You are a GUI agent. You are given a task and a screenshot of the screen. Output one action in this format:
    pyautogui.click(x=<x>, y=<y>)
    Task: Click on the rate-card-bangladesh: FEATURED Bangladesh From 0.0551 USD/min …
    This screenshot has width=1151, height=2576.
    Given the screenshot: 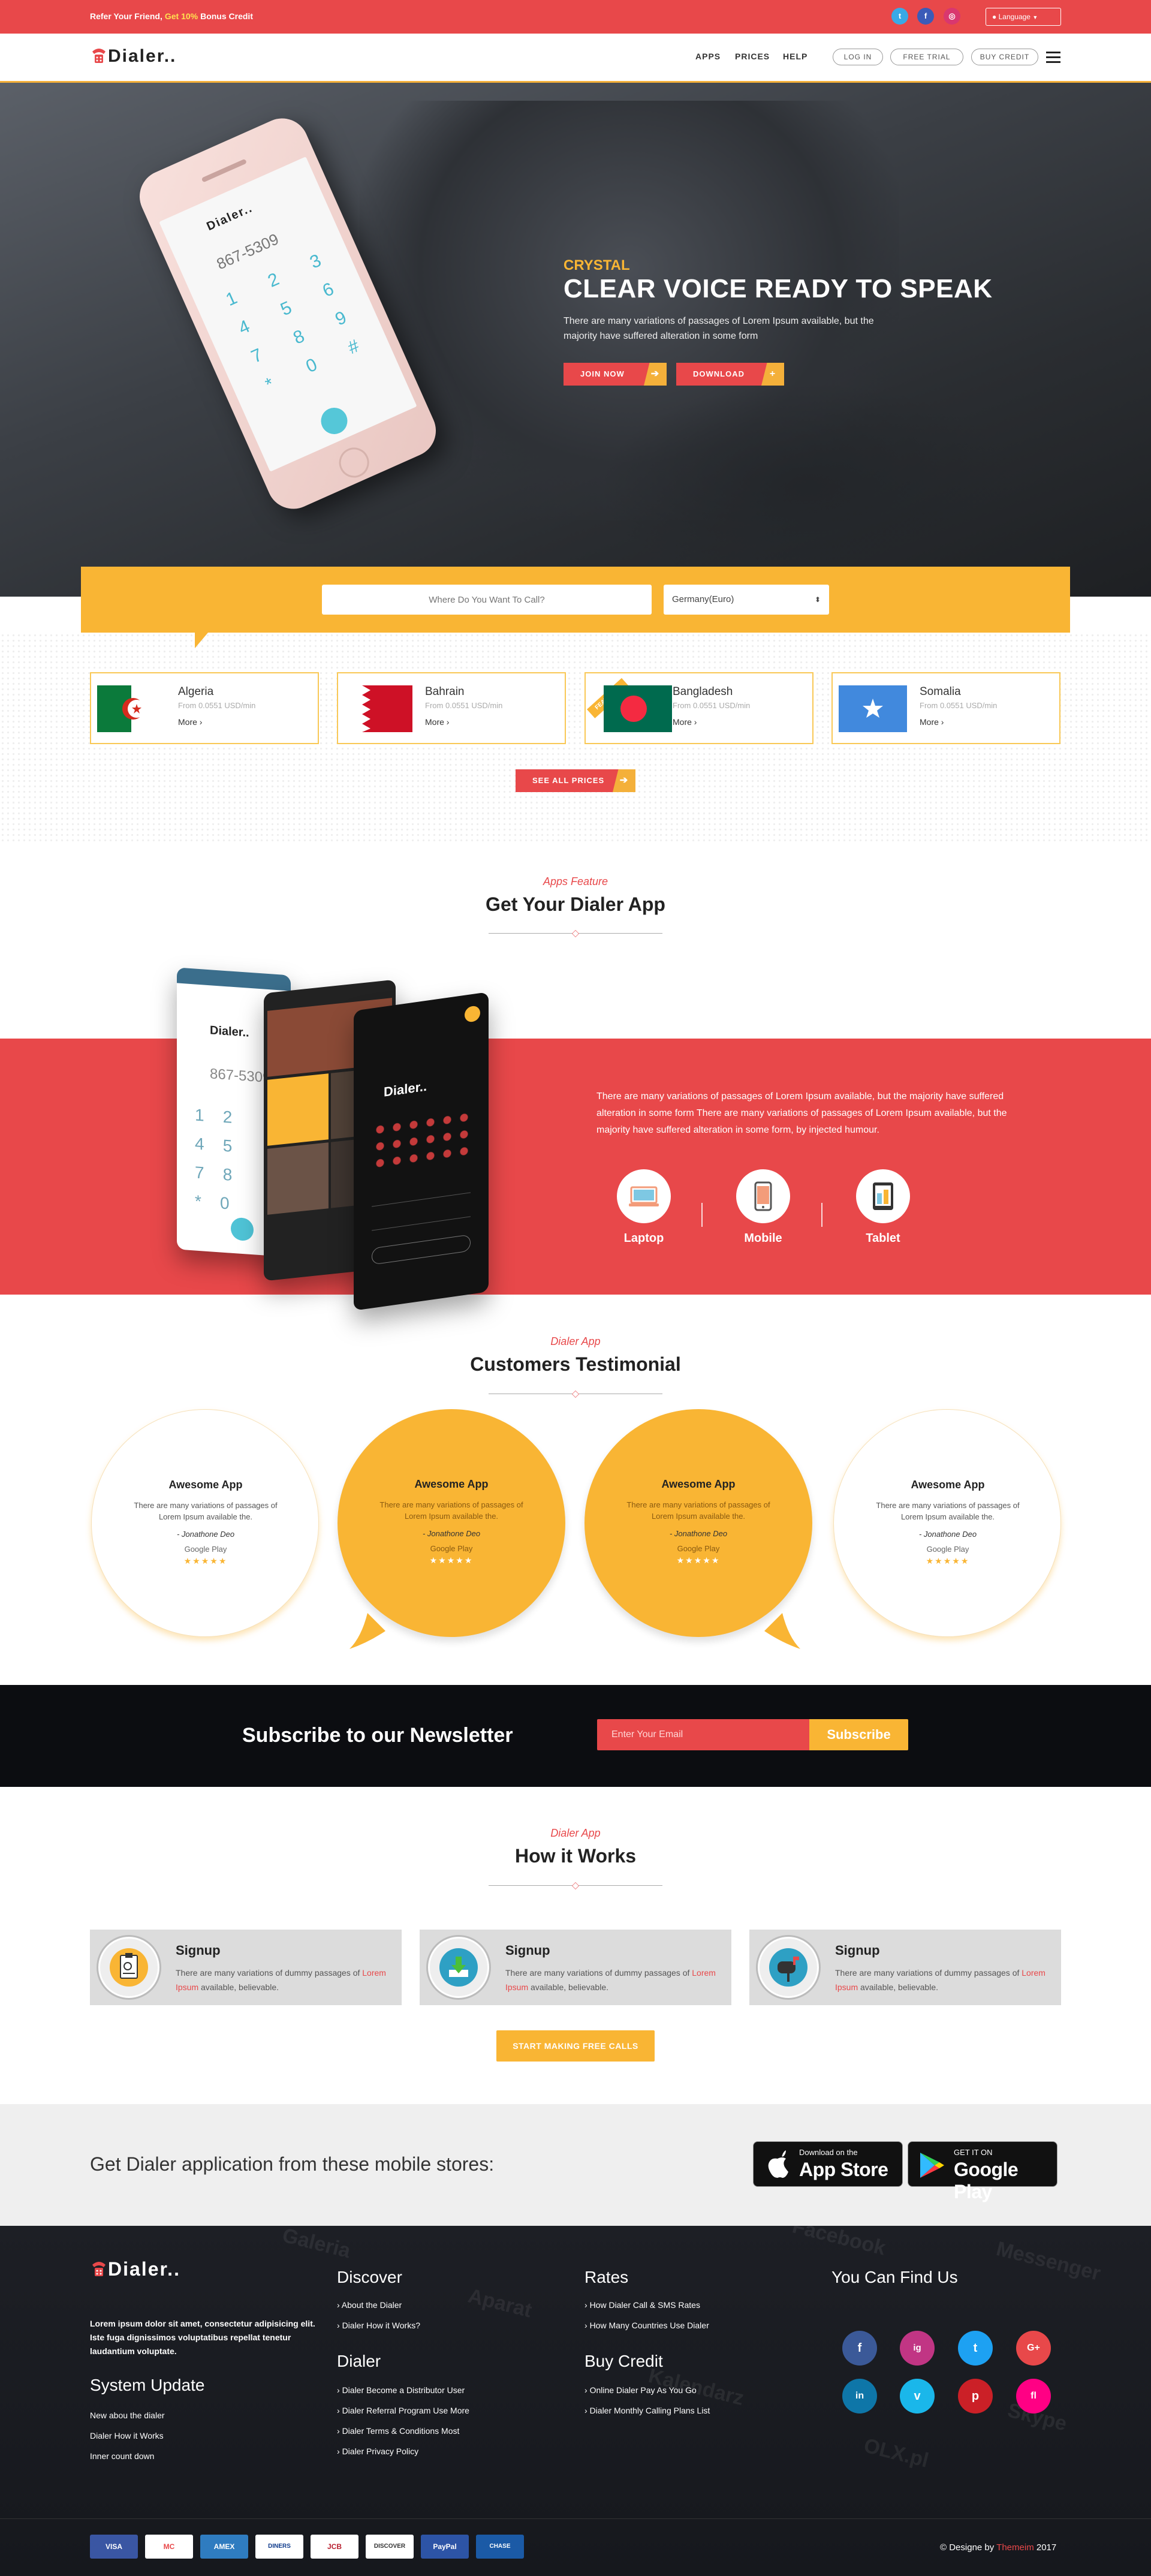 What is the action you would take?
    pyautogui.click(x=698, y=708)
    